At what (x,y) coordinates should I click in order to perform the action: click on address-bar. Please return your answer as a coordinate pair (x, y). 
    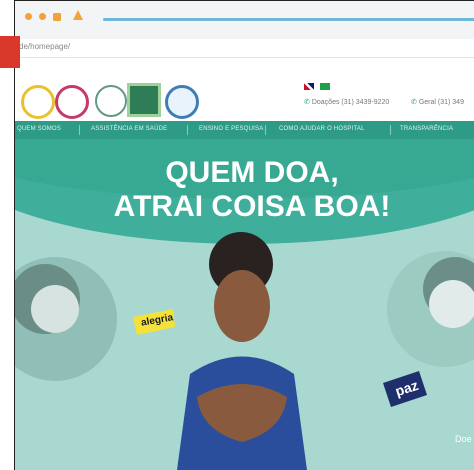
    Looking at the image, I should click on (288, 19).